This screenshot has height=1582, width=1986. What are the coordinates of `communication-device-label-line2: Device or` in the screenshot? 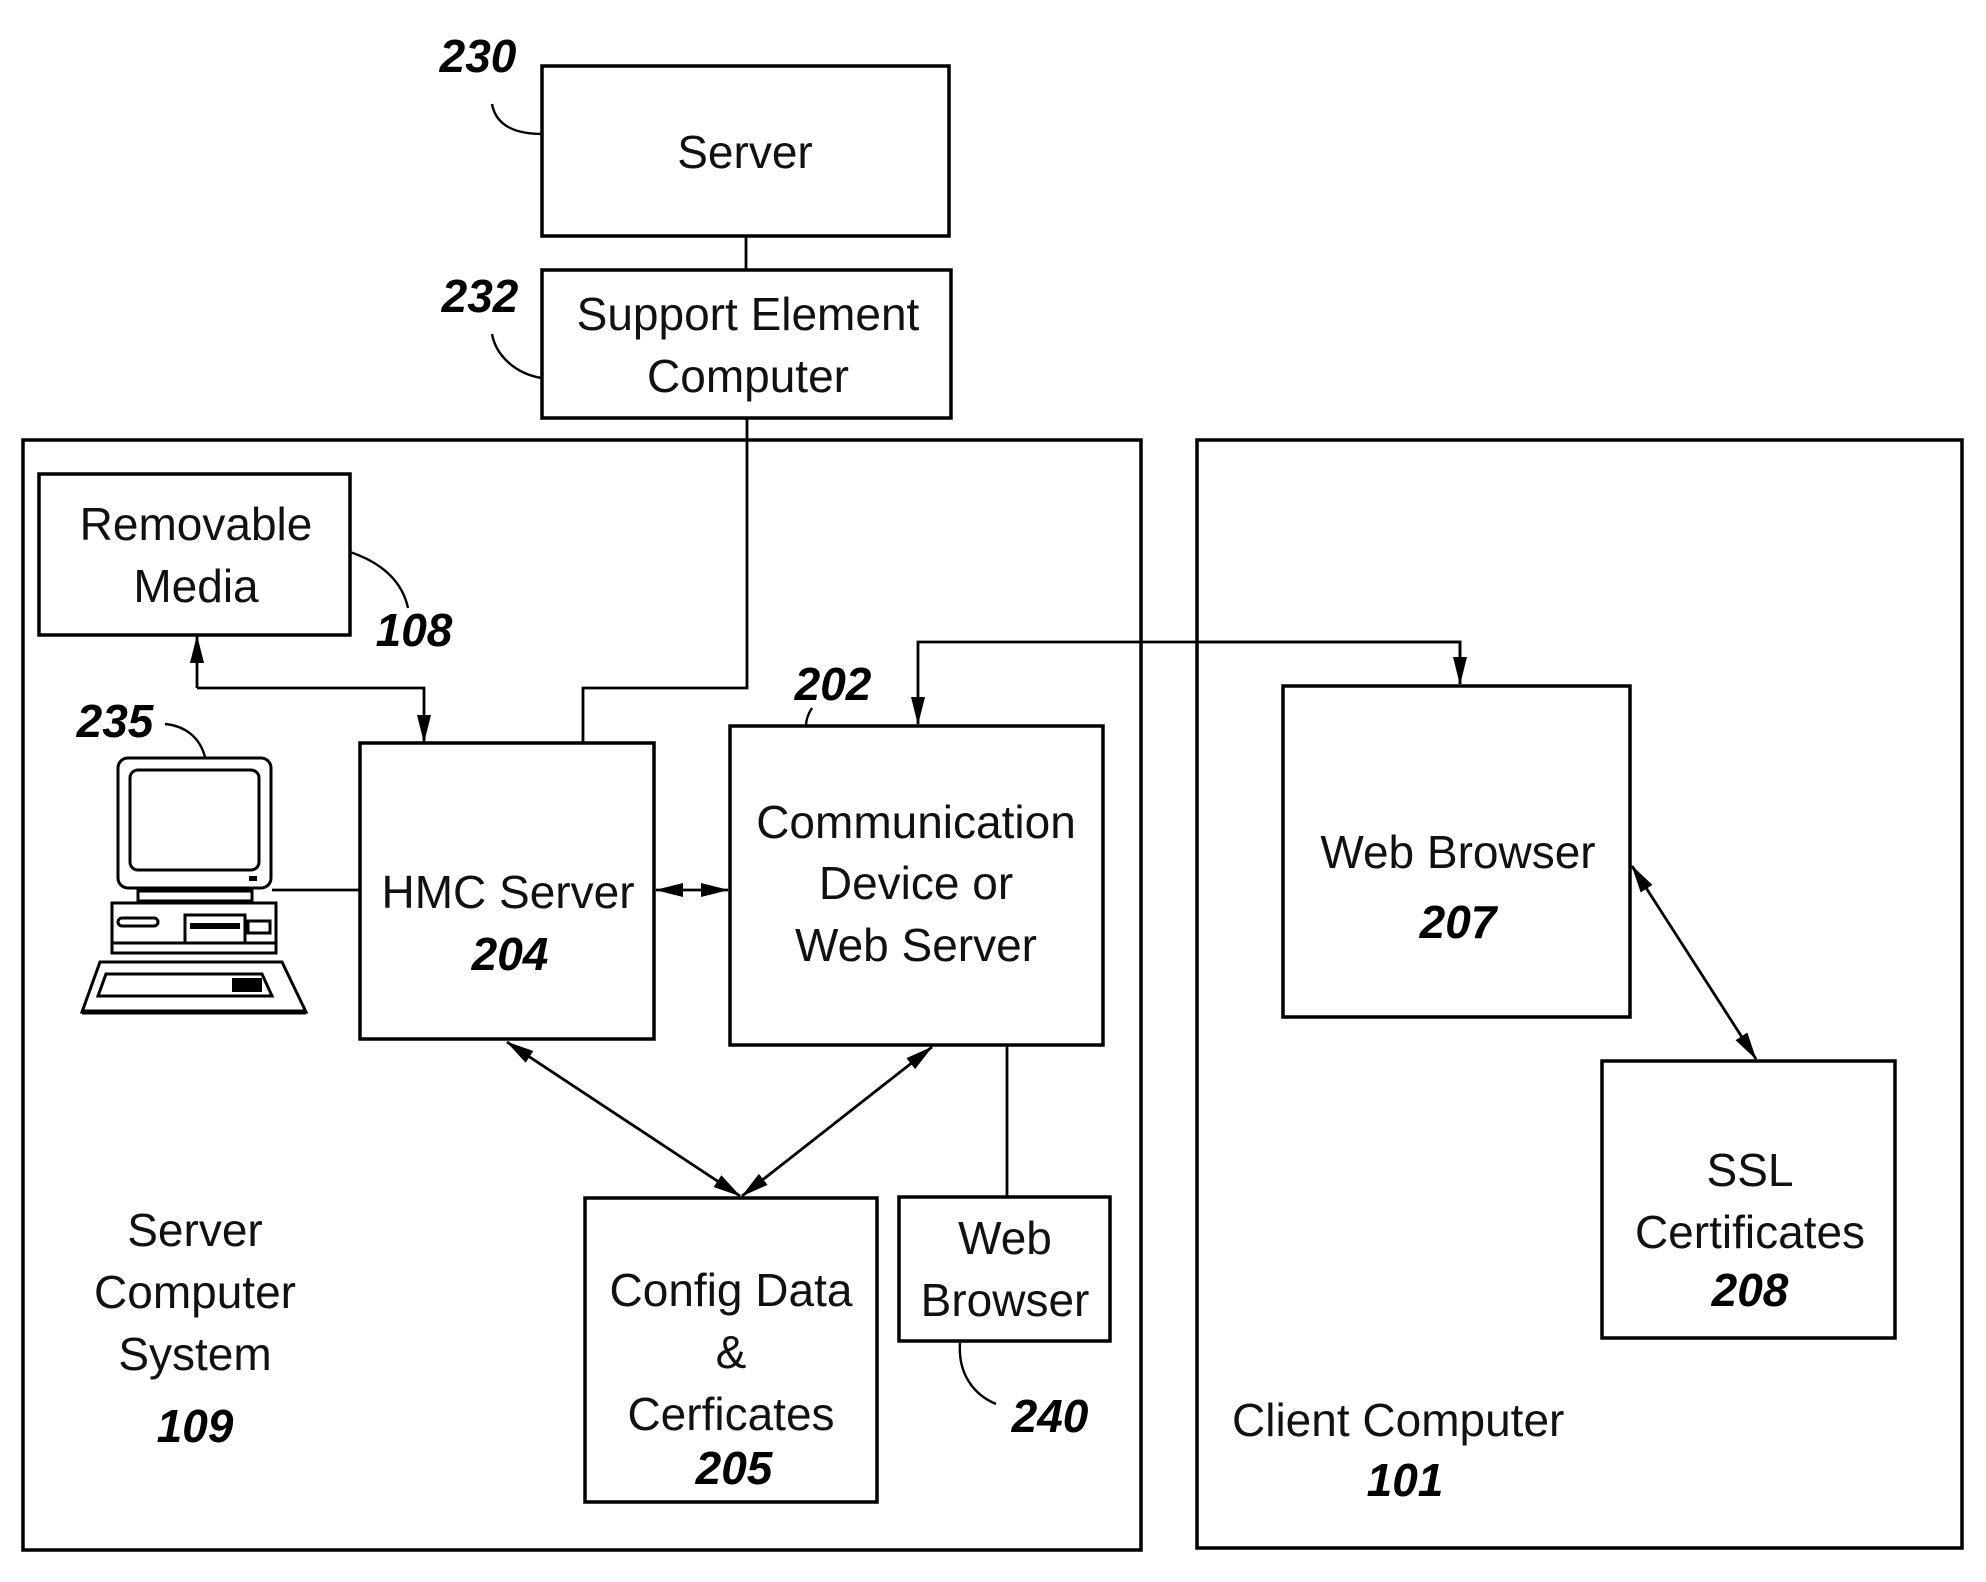 It's located at (916, 883).